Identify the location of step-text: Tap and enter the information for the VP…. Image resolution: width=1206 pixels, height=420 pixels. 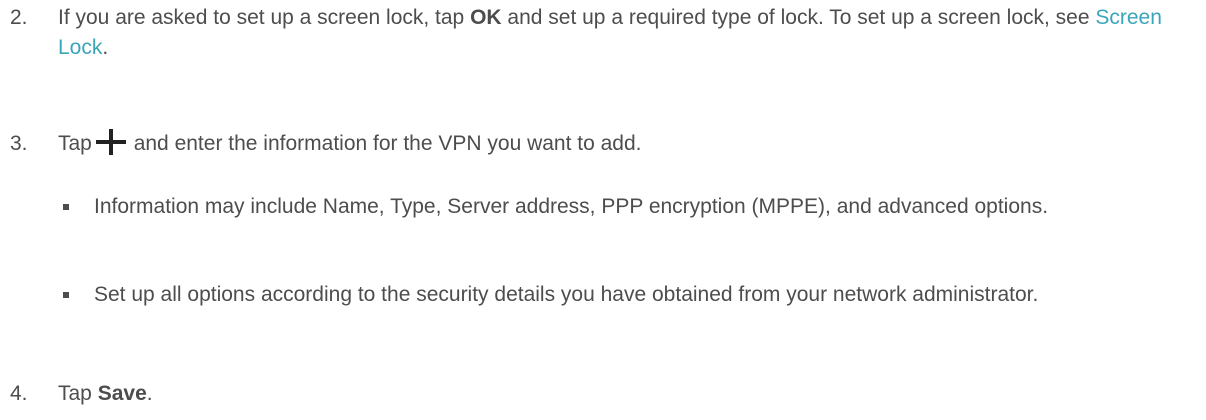
(350, 142).